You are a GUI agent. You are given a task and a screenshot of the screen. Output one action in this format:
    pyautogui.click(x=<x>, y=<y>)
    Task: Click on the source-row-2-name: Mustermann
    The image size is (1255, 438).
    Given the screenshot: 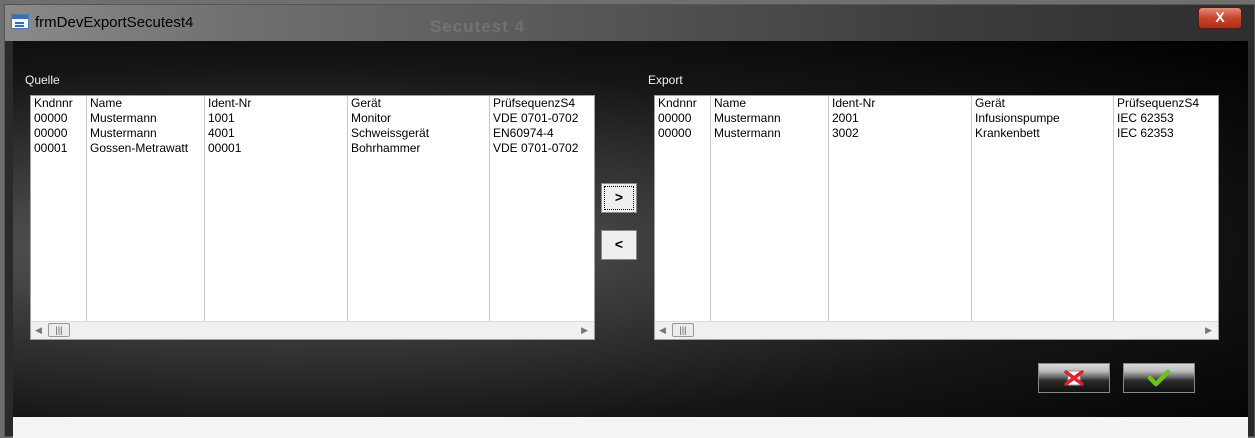 What is the action you would take?
    pyautogui.click(x=145, y=133)
    